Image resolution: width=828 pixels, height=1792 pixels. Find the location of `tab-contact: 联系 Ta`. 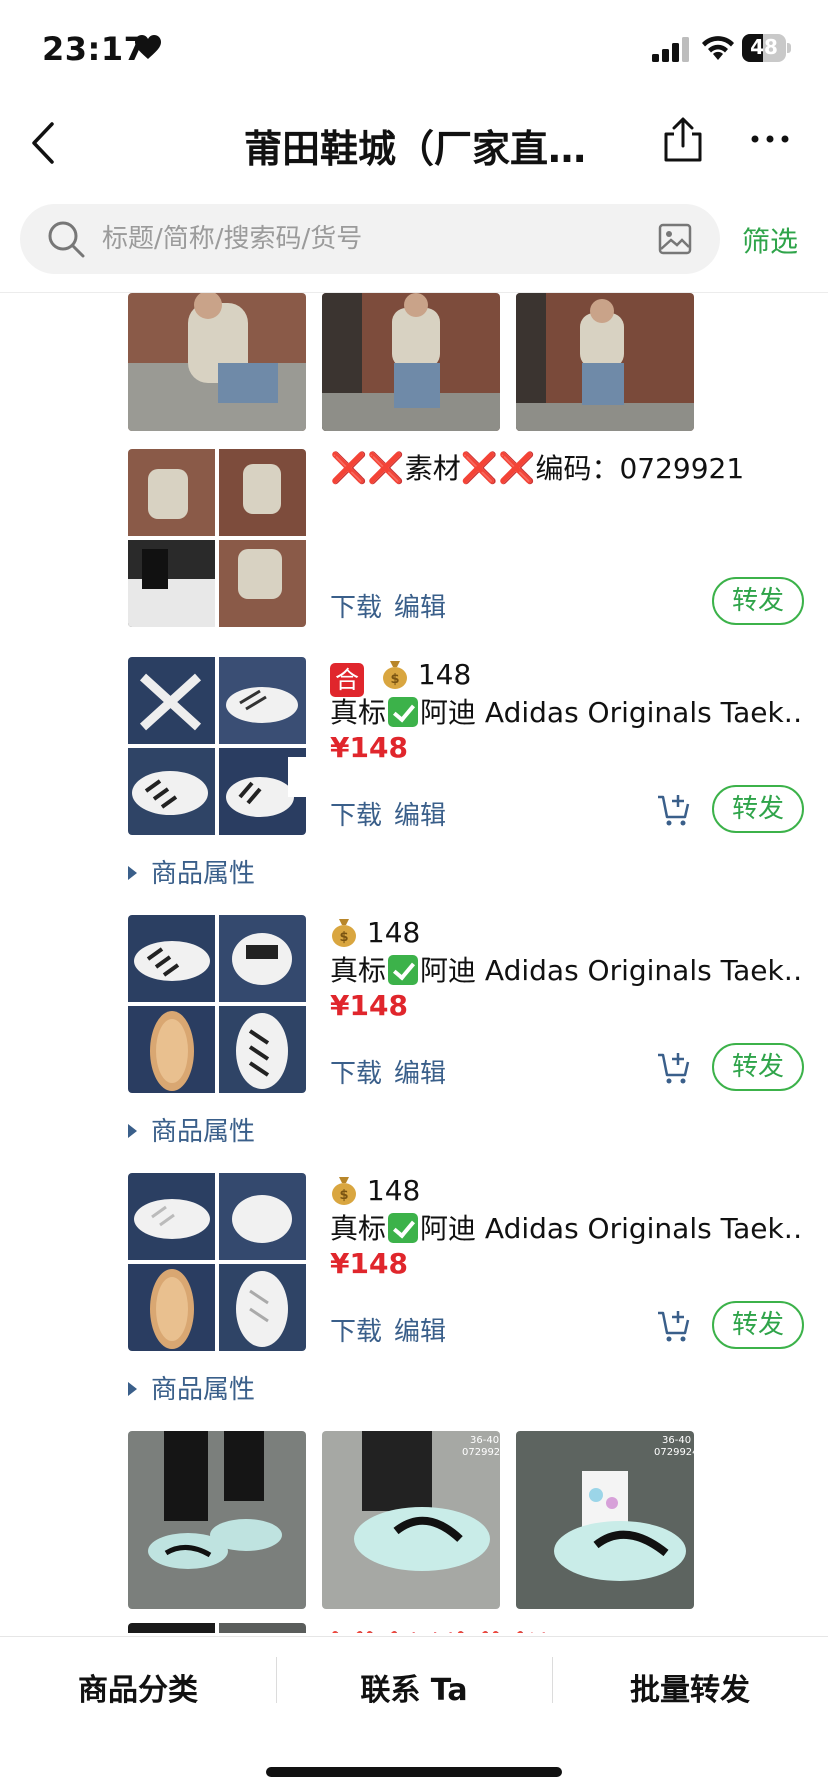

tab-contact: 联系 Ta is located at coordinates (414, 1687).